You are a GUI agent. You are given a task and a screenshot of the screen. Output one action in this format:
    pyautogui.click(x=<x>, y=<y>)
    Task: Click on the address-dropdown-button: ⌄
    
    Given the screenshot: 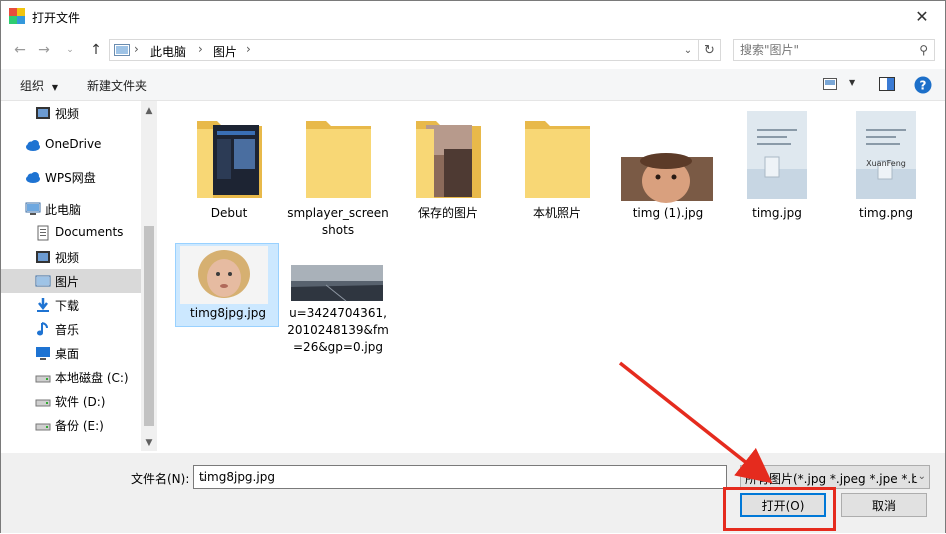 What is the action you would take?
    pyautogui.click(x=688, y=50)
    